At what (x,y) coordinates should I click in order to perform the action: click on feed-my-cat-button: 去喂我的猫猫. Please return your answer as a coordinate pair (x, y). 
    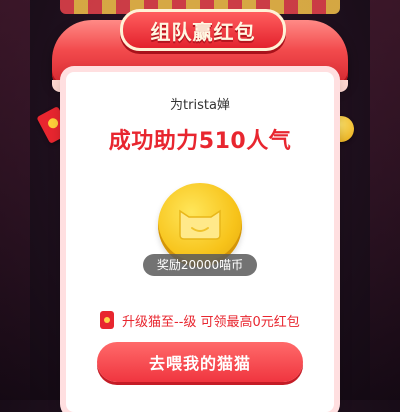
    Looking at the image, I should click on (200, 362).